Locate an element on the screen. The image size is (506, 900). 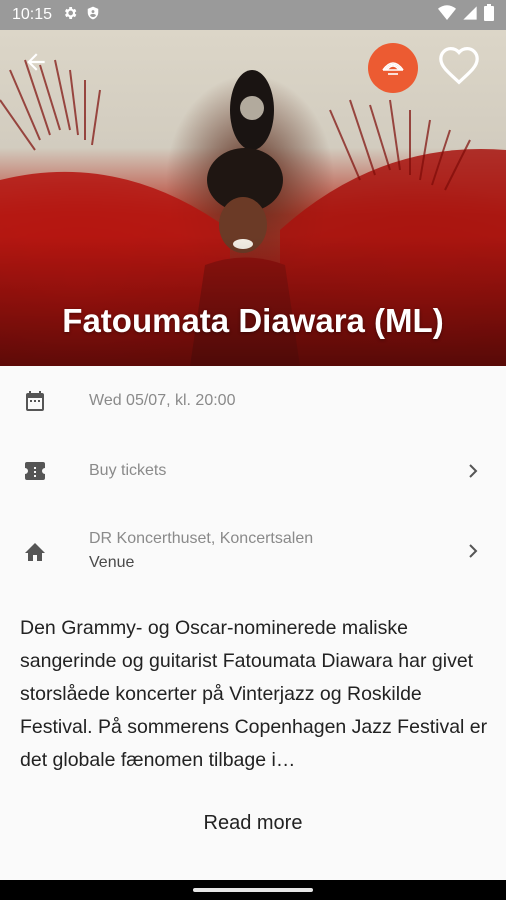
status-time: 10:15 is located at coordinates (32, 14).